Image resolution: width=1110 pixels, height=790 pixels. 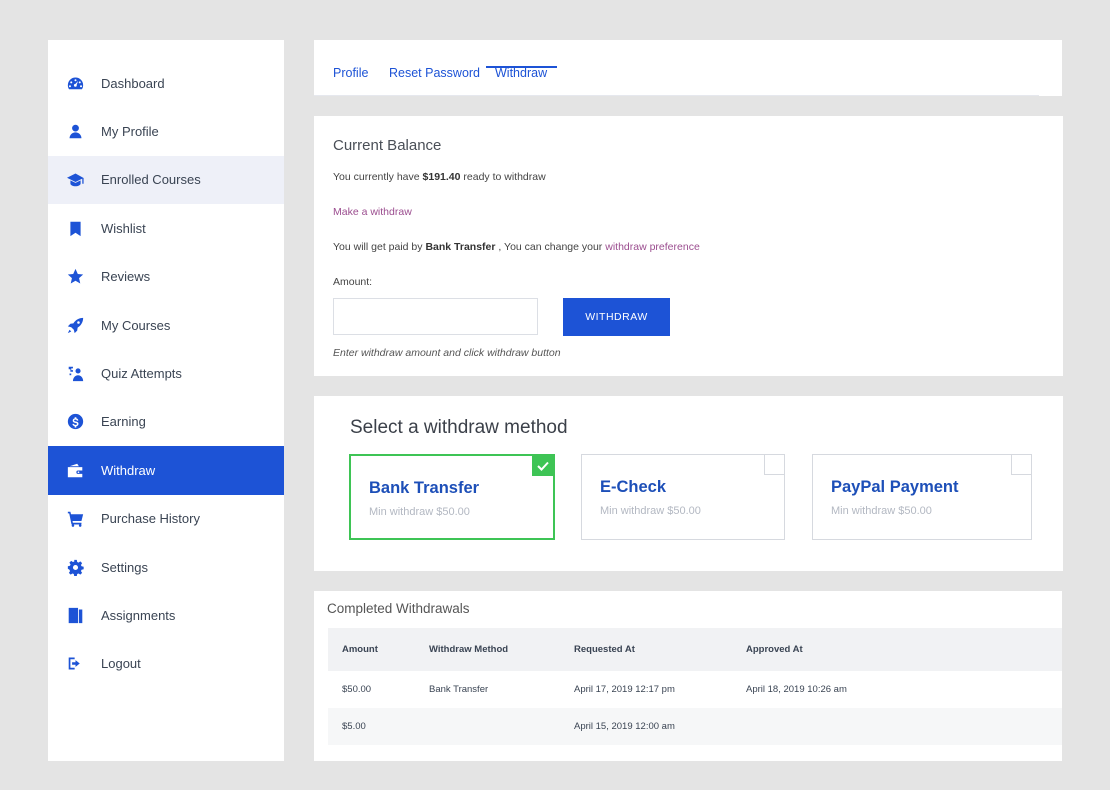 I want to click on star-icon, so click(x=75, y=277).